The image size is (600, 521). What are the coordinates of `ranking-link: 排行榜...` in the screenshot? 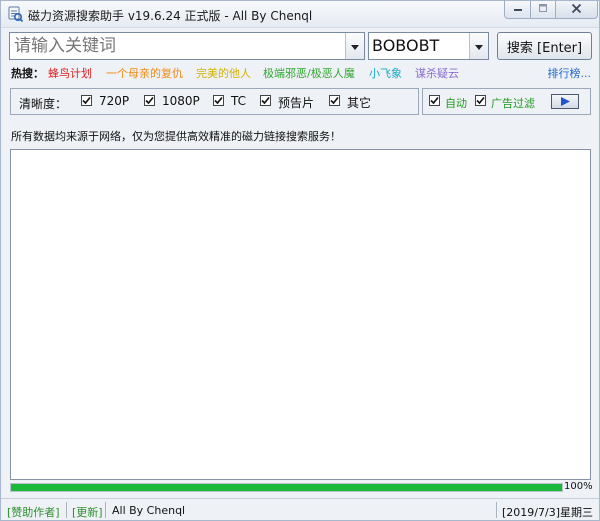 It's located at (570, 73).